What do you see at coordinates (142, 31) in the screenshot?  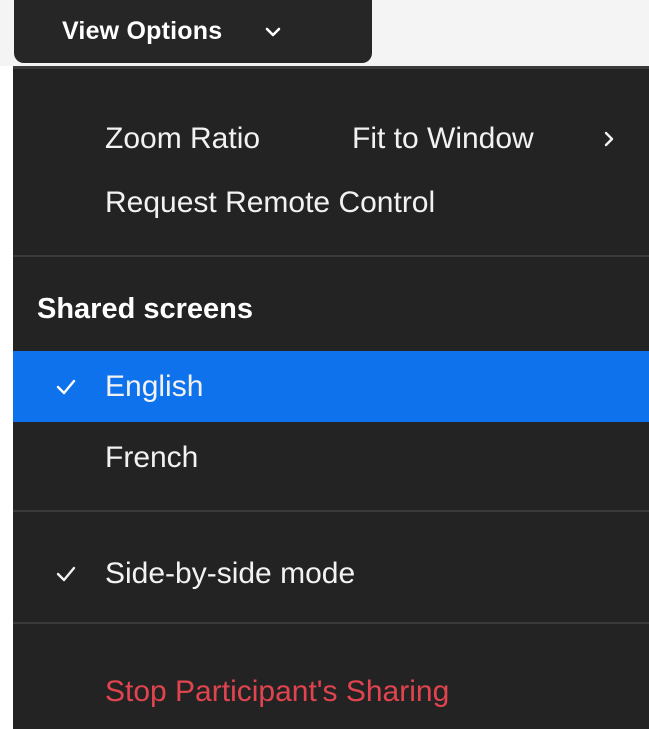 I see `view-options-label: View Options` at bounding box center [142, 31].